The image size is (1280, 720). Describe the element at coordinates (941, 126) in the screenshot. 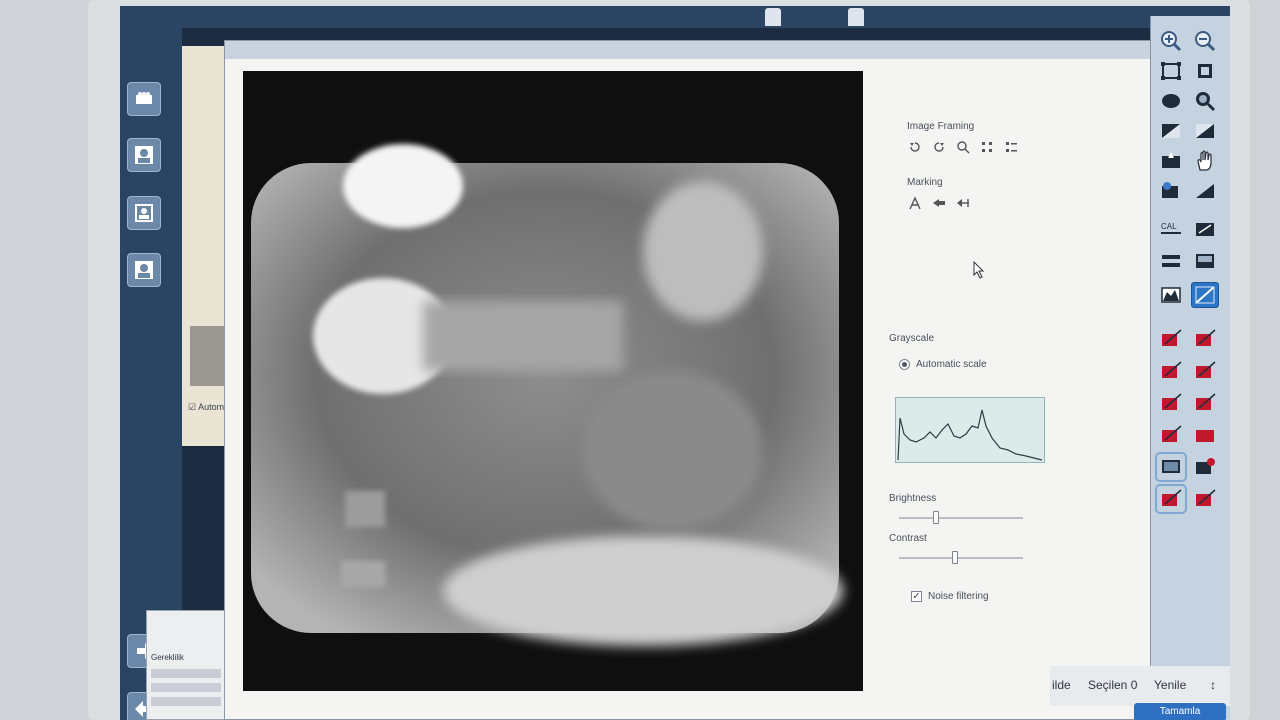

I see `image-framing-label: Image Framing` at that location.